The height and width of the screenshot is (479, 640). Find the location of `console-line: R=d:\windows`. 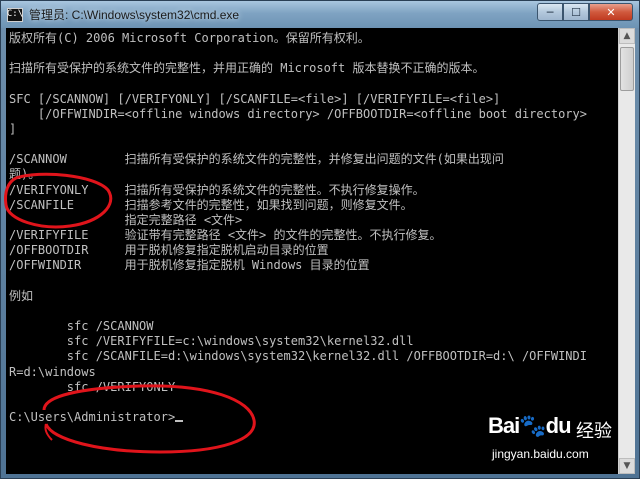

console-line: R=d:\windows is located at coordinates (52, 372).